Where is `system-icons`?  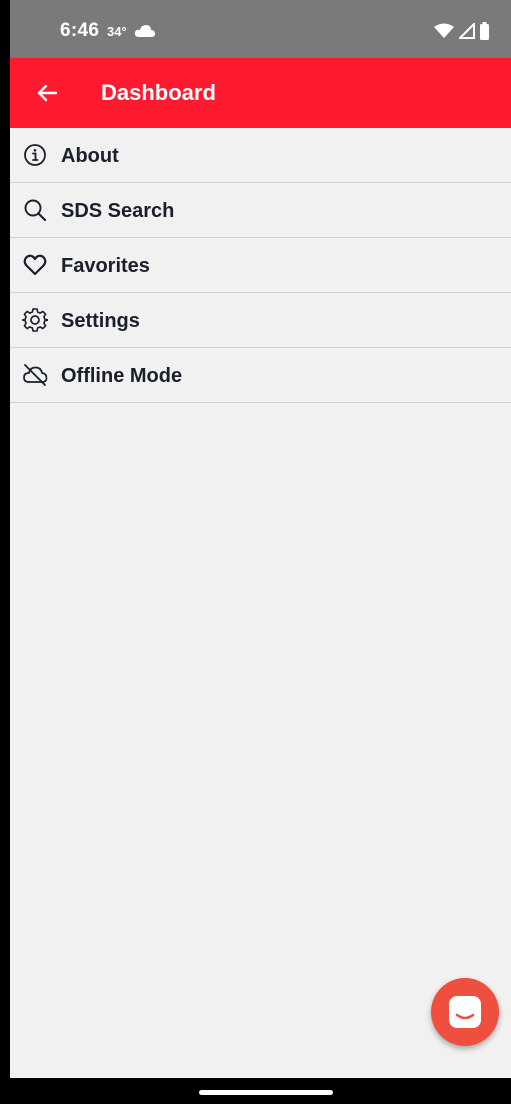
system-icons is located at coordinates (461, 31).